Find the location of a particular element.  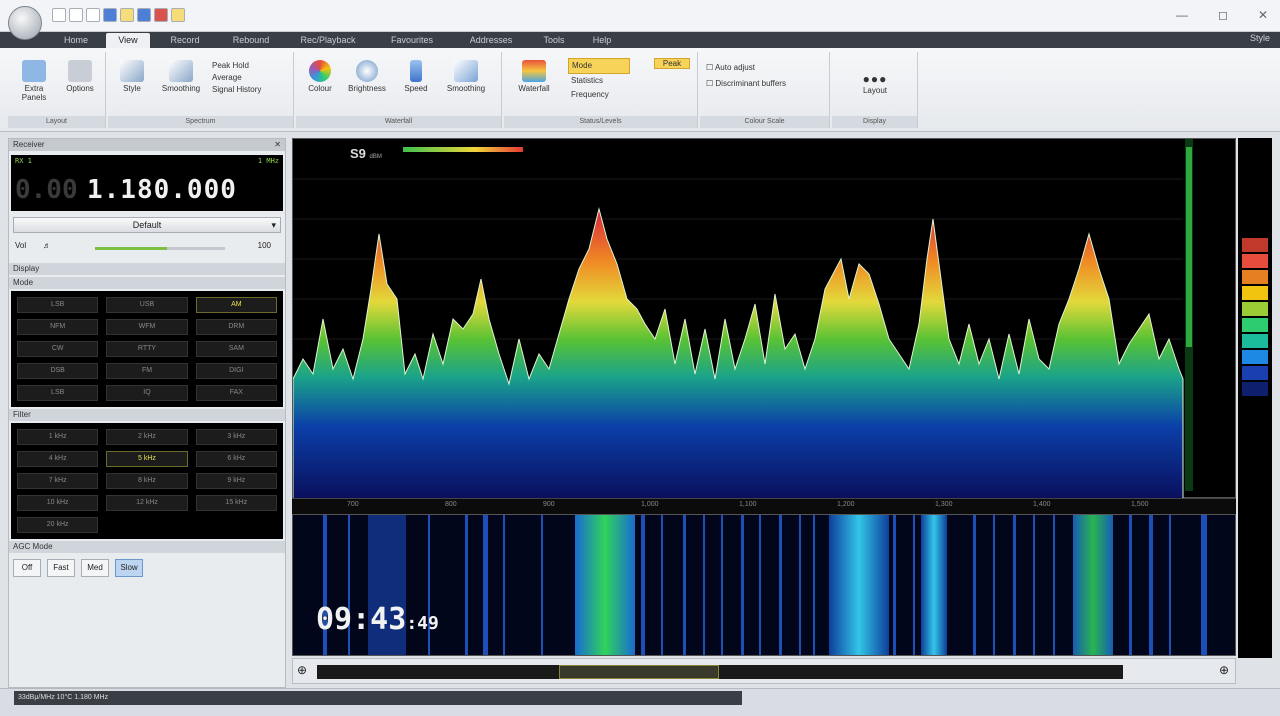

waterfall-button: Waterfall is located at coordinates (534, 76).